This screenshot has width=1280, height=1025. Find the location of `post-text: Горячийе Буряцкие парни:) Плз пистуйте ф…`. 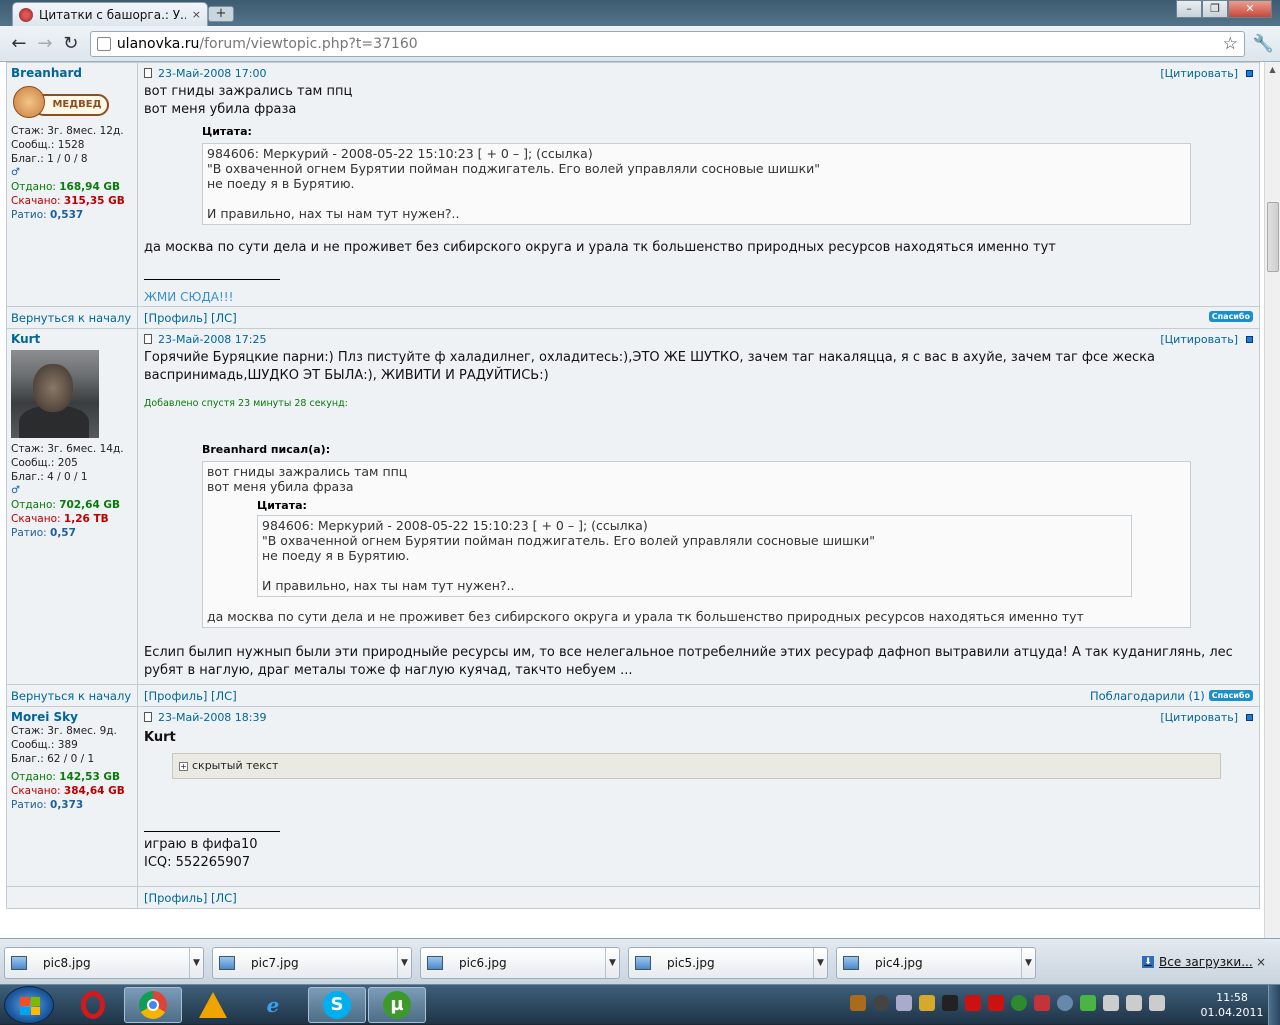

post-text: Горячийе Буряцкие парни:) Плз пистуйте ф… is located at coordinates (649, 366).